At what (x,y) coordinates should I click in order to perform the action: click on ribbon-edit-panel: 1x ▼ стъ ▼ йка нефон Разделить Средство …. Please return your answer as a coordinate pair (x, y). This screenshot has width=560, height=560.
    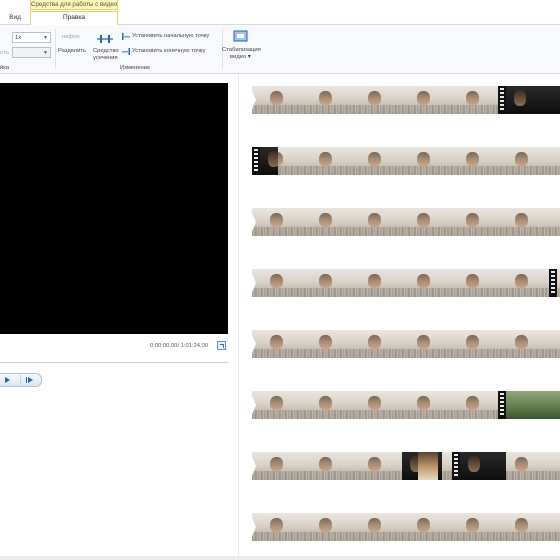
    Looking at the image, I should click on (280, 49).